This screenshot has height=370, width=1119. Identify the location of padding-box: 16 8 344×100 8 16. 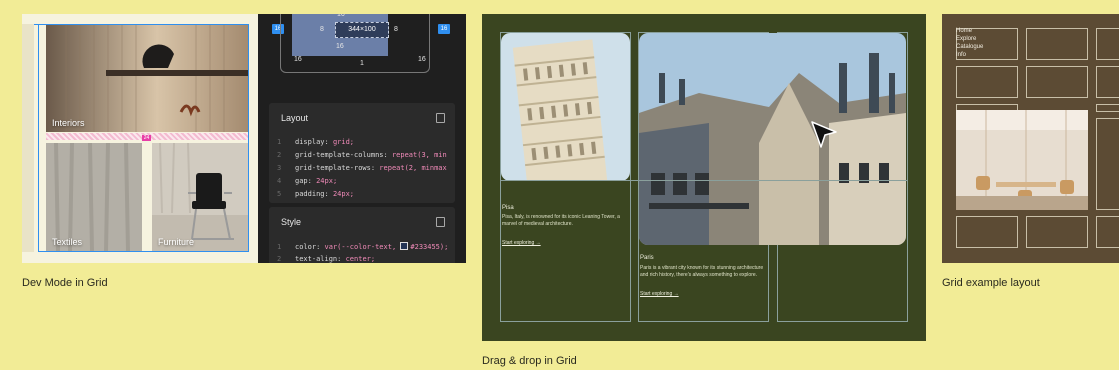
(345, 35).